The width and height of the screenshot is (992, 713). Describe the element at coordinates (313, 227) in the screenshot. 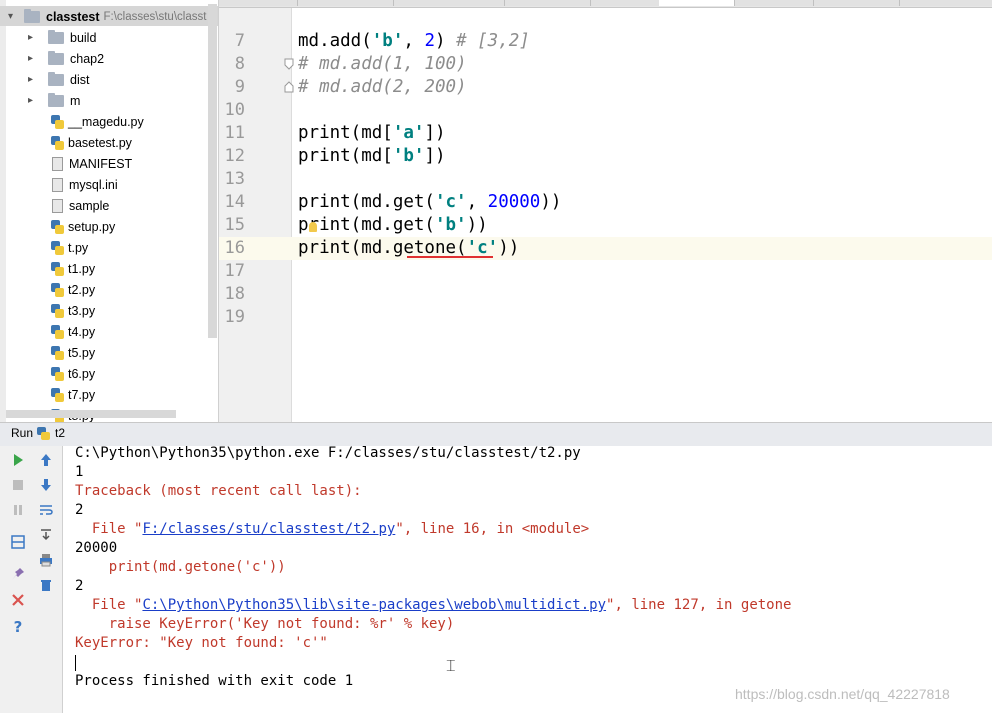

I see `lightbulb-icon` at that location.